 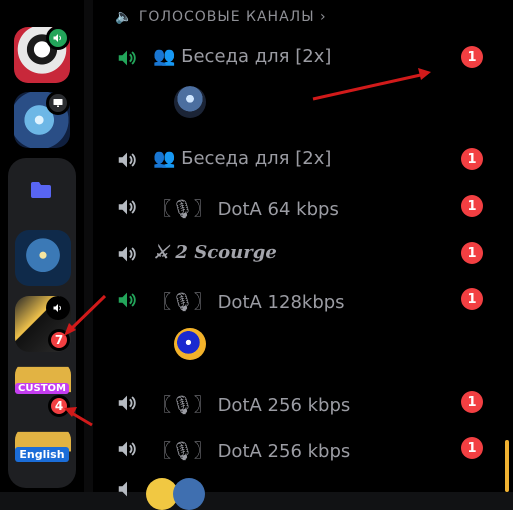 What do you see at coordinates (507, 466) in the screenshot?
I see `scrollbar-thumb` at bounding box center [507, 466].